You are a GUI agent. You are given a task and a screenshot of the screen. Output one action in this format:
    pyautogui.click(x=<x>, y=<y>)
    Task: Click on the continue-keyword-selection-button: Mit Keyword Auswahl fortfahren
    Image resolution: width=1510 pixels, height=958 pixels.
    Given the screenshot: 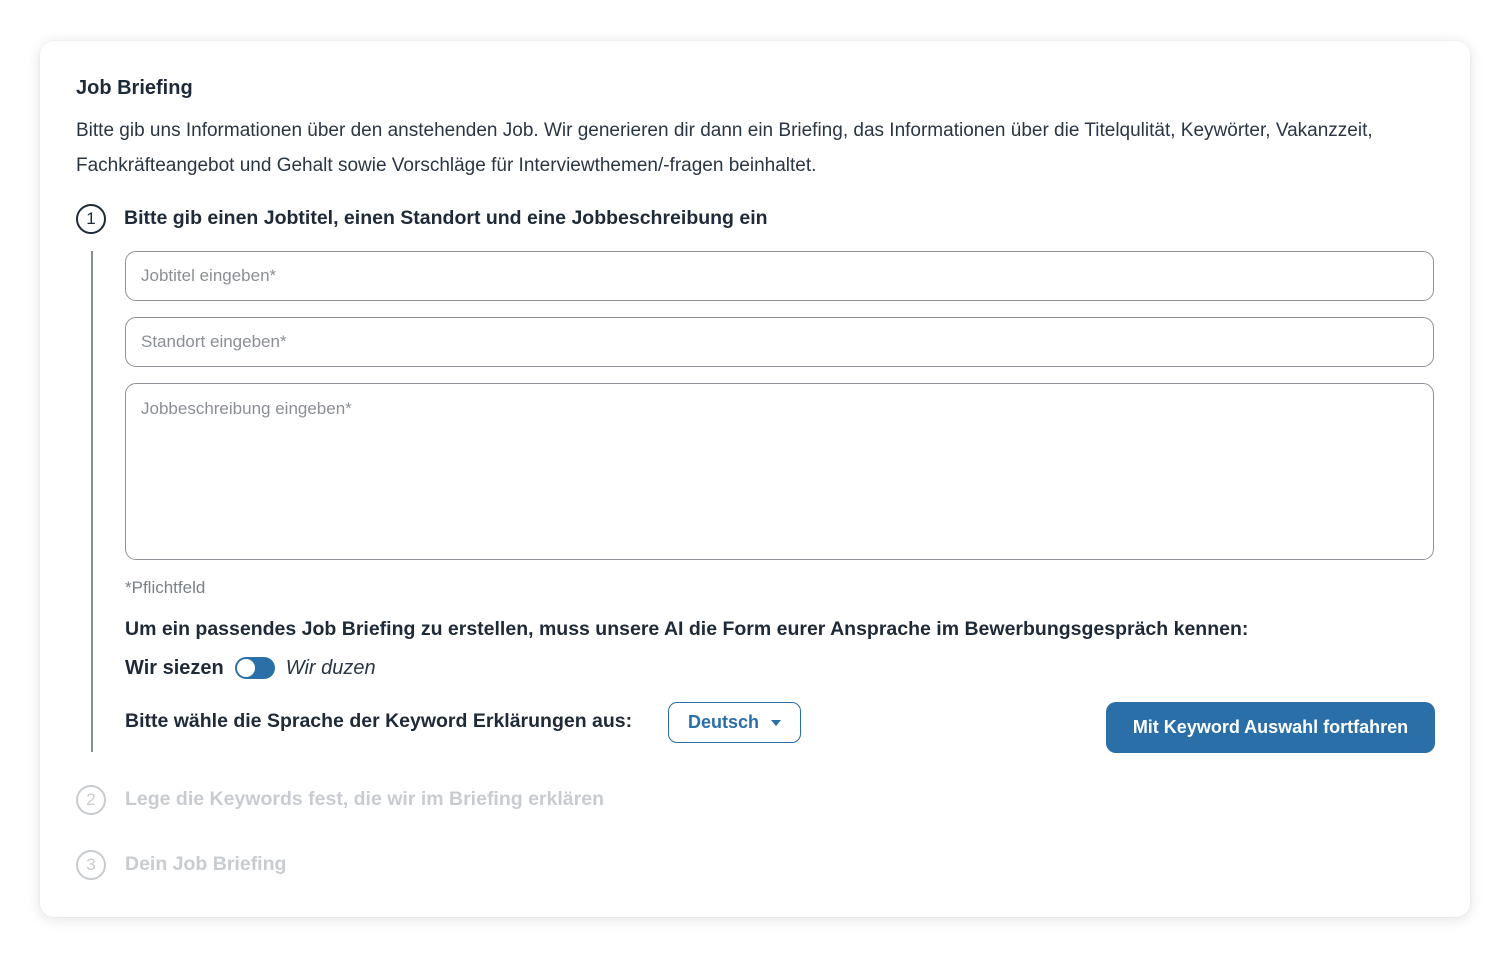 What is the action you would take?
    pyautogui.click(x=1270, y=727)
    